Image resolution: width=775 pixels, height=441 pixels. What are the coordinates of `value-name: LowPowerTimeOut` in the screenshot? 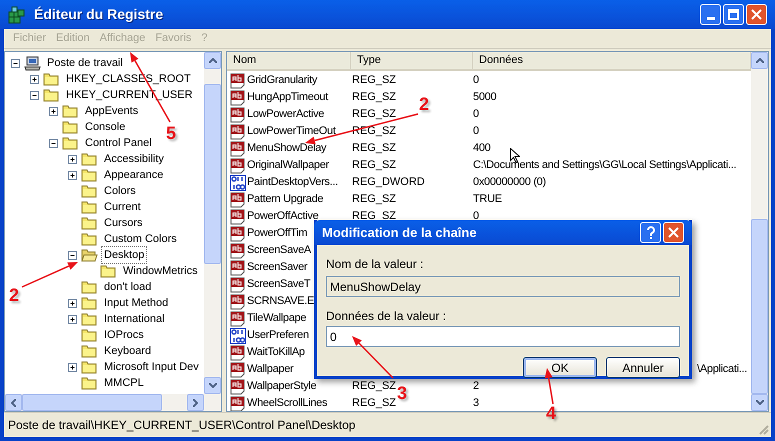 It's located at (291, 131).